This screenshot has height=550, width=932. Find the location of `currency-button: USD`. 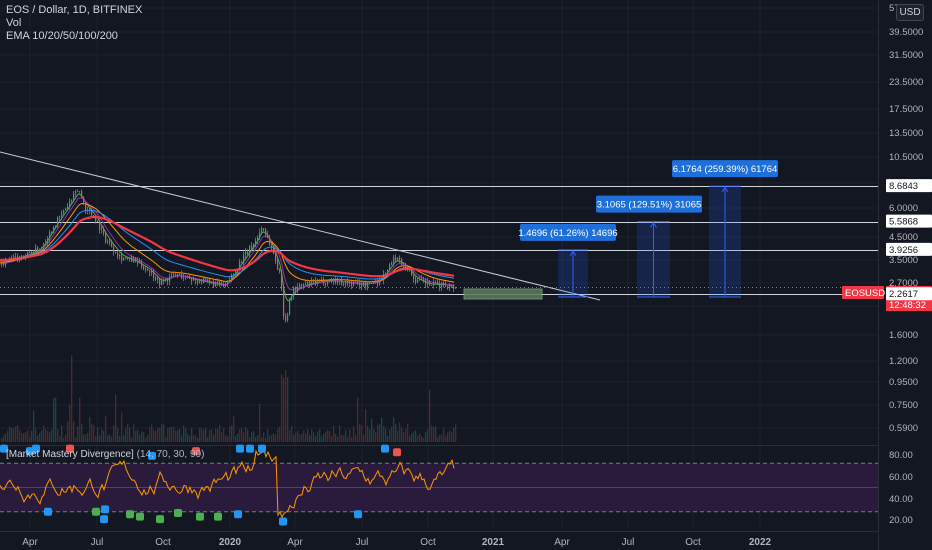

currency-button: USD is located at coordinates (910, 12).